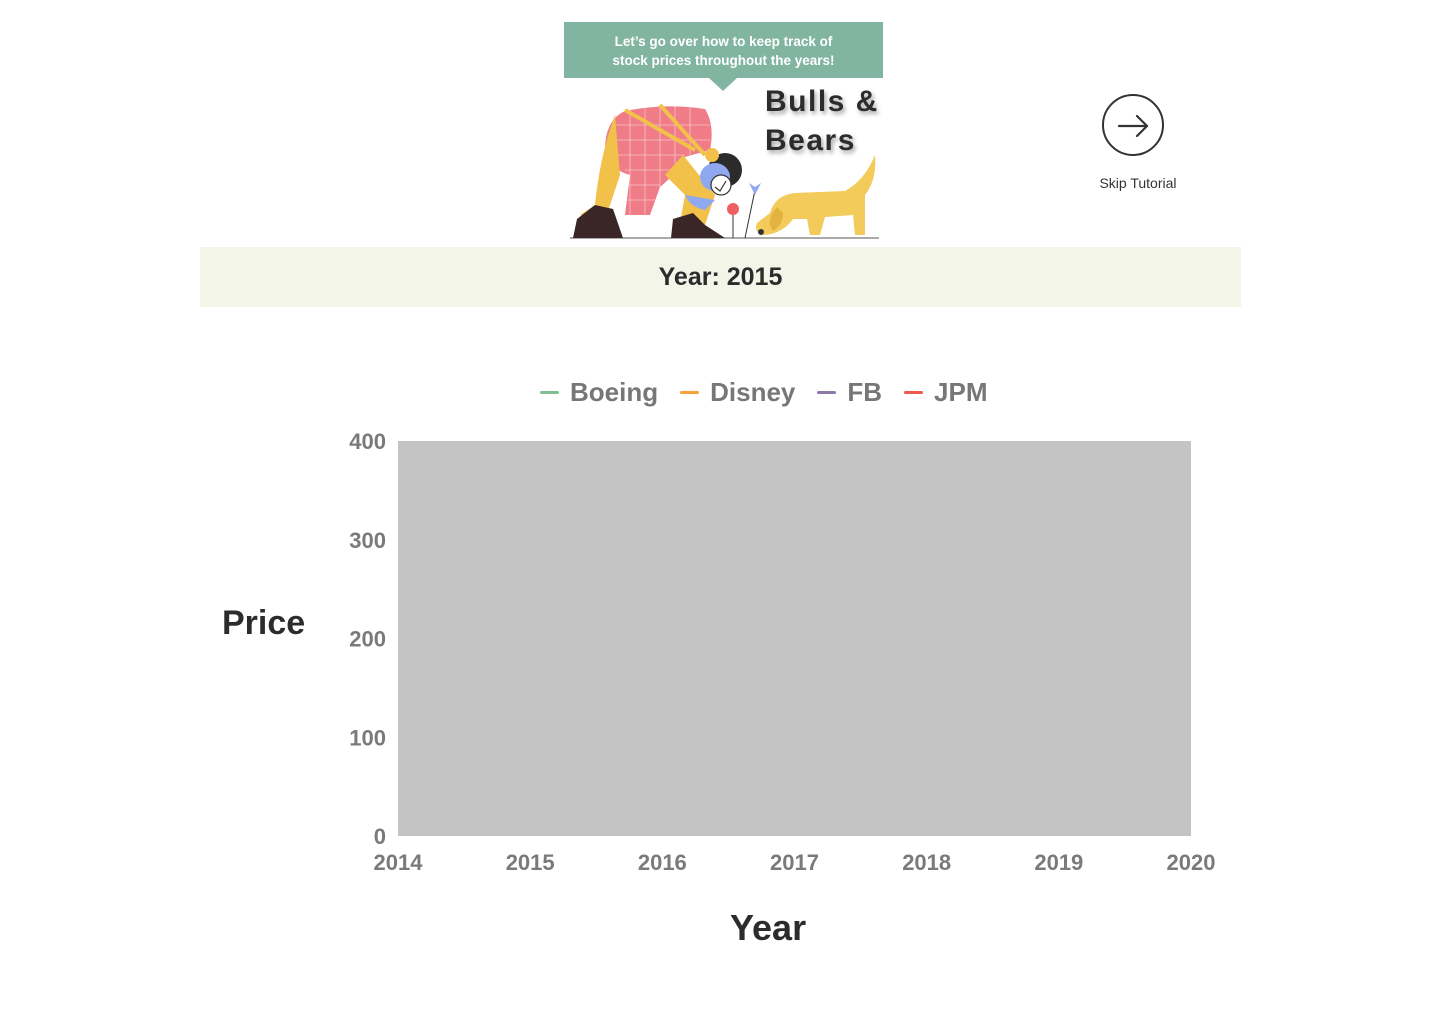  What do you see at coordinates (794, 862) in the screenshot?
I see `x-tick-label: 2017` at bounding box center [794, 862].